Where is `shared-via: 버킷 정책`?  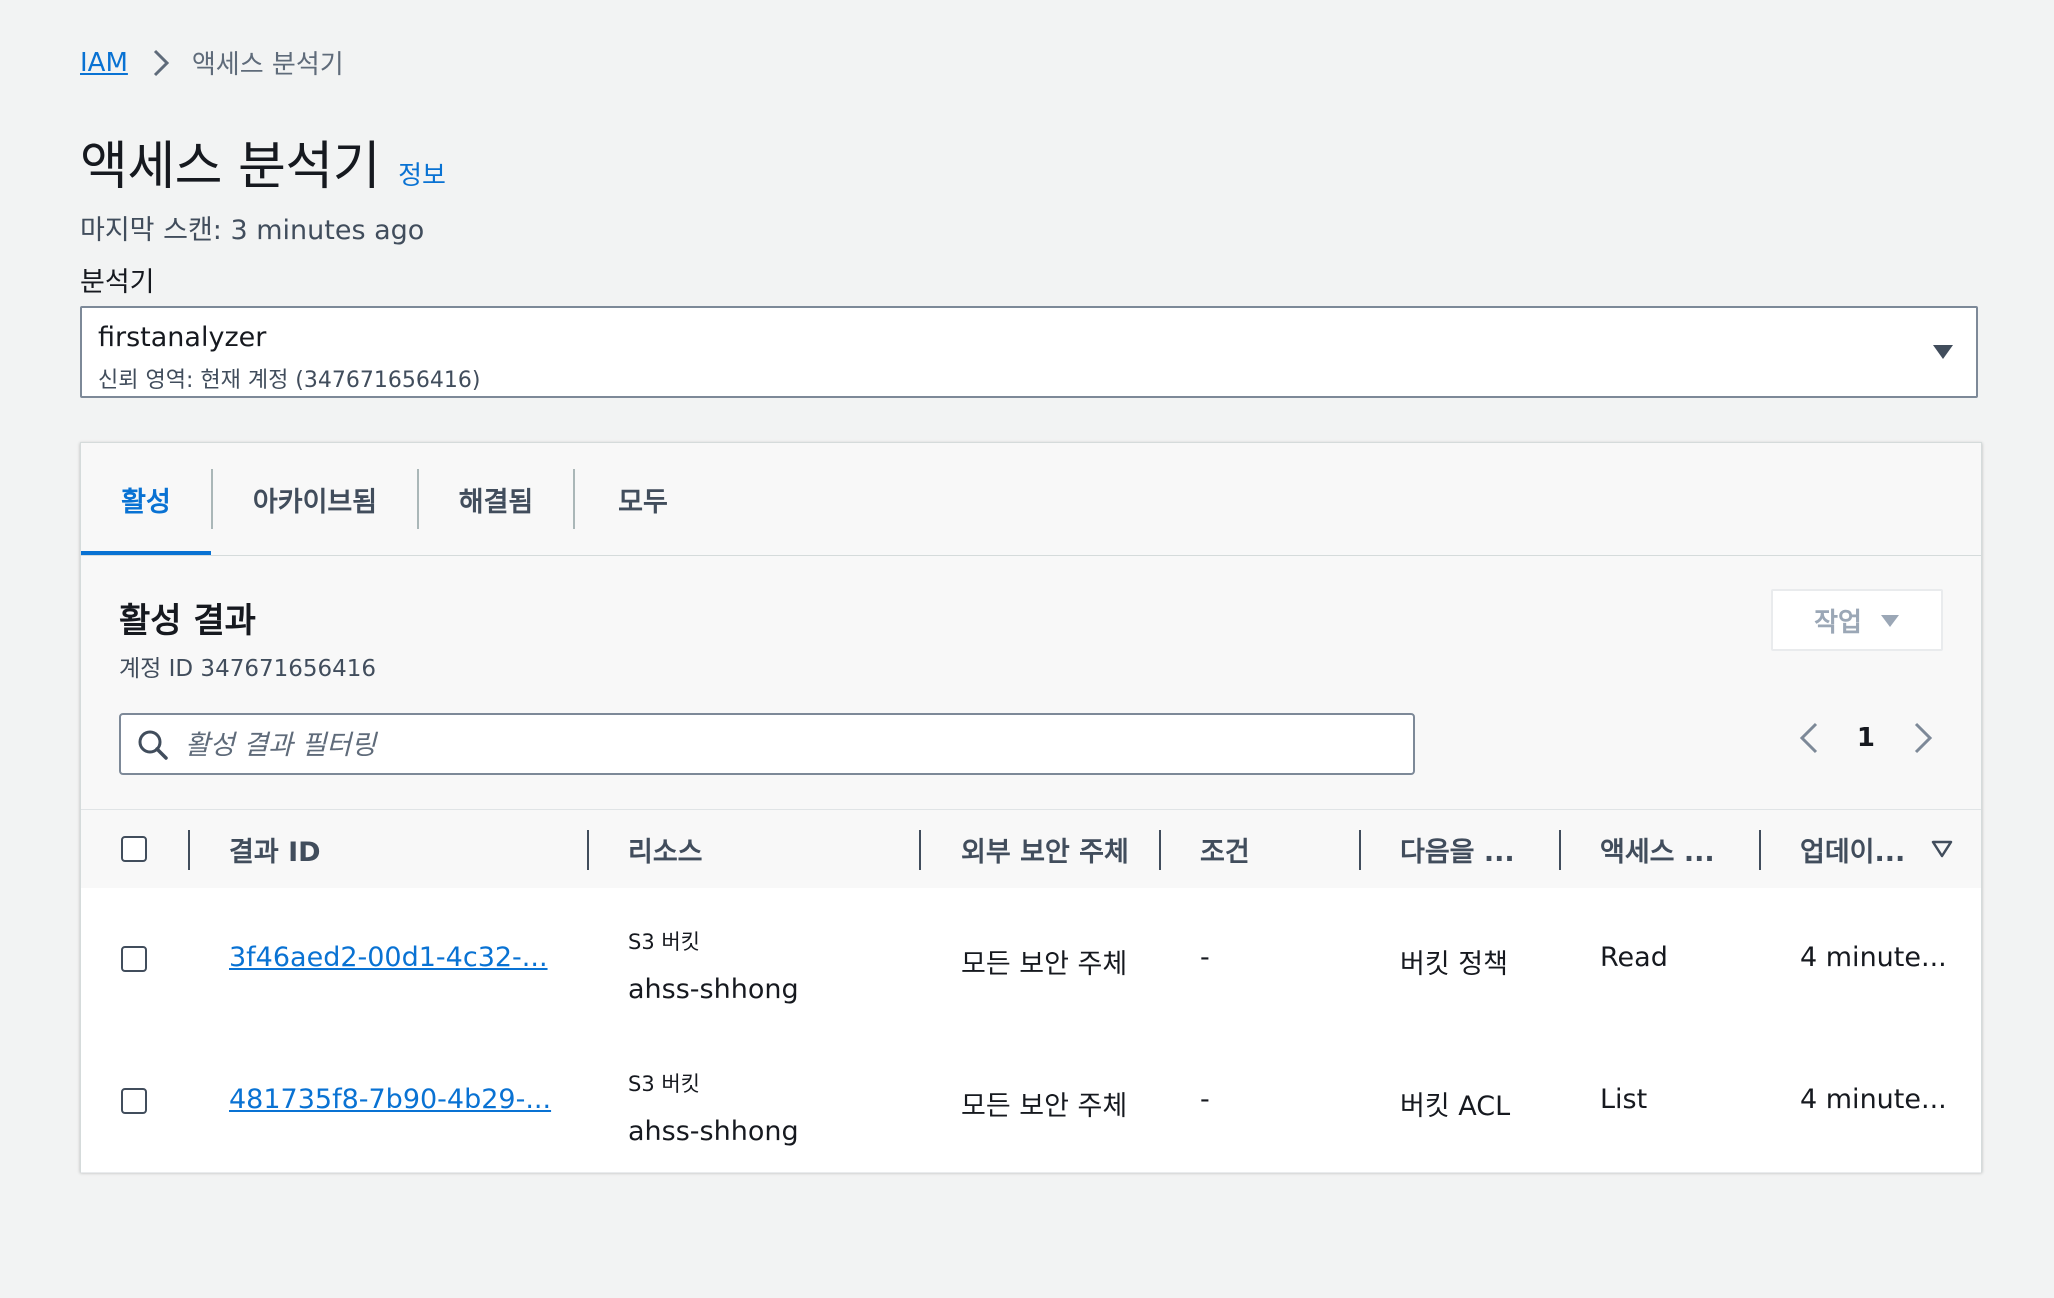
shared-via: 버킷 정책 is located at coordinates (1454, 964).